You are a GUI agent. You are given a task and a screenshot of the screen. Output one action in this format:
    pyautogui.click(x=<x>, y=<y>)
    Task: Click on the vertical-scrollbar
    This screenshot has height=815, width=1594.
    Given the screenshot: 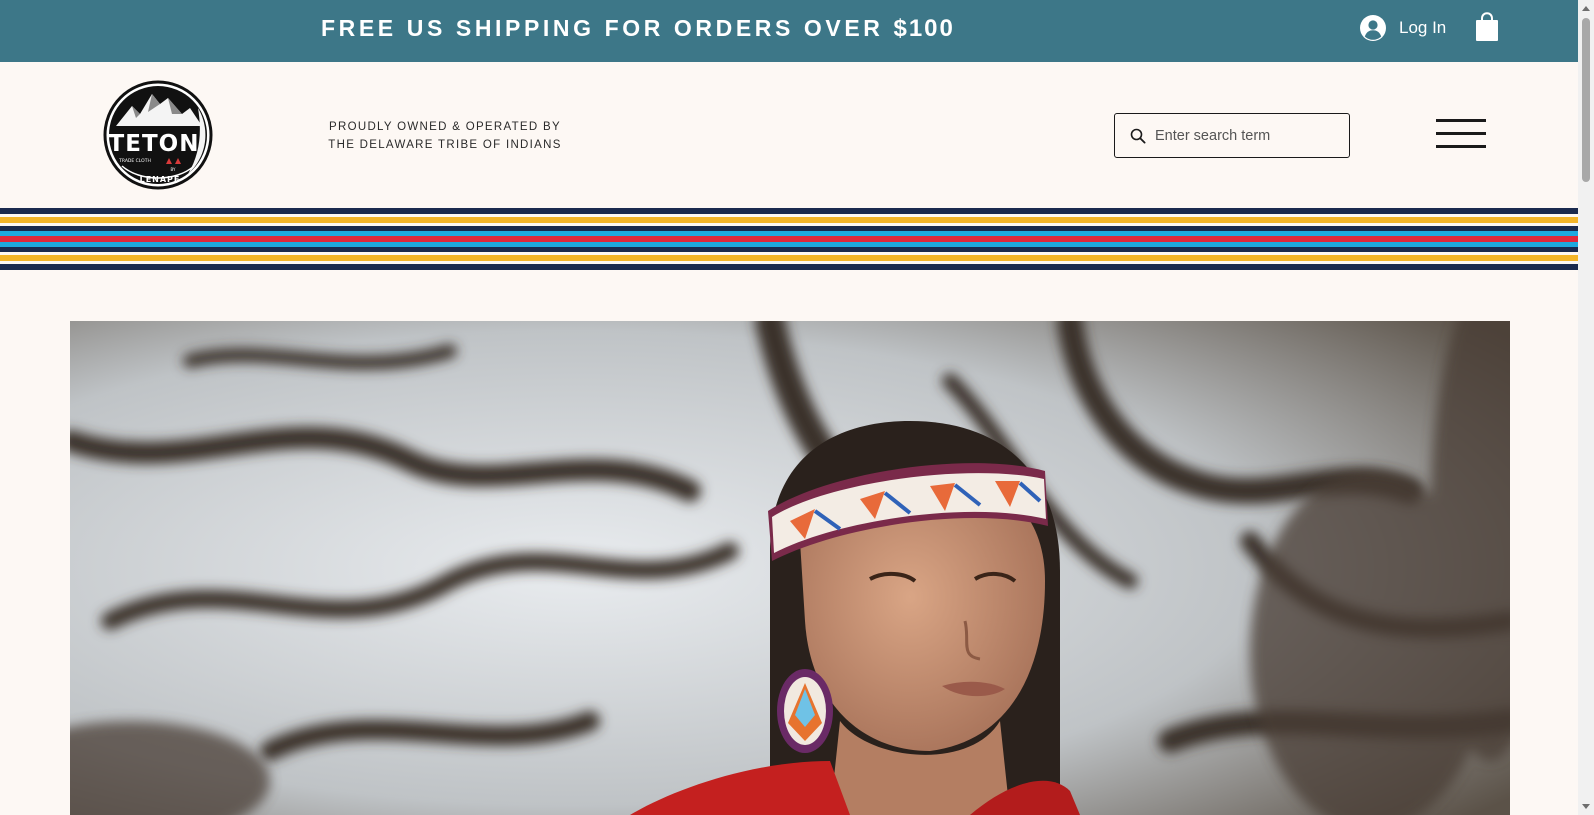 What is the action you would take?
    pyautogui.click(x=1586, y=407)
    